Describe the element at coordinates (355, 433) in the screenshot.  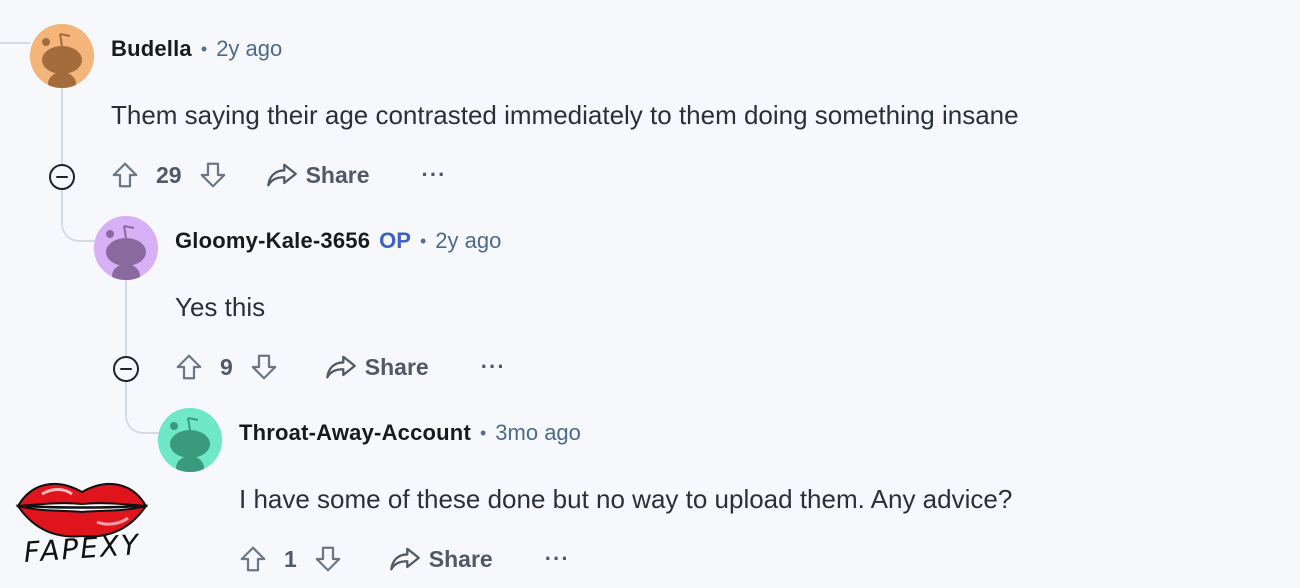
I see `username: Throat-Away-Account` at that location.